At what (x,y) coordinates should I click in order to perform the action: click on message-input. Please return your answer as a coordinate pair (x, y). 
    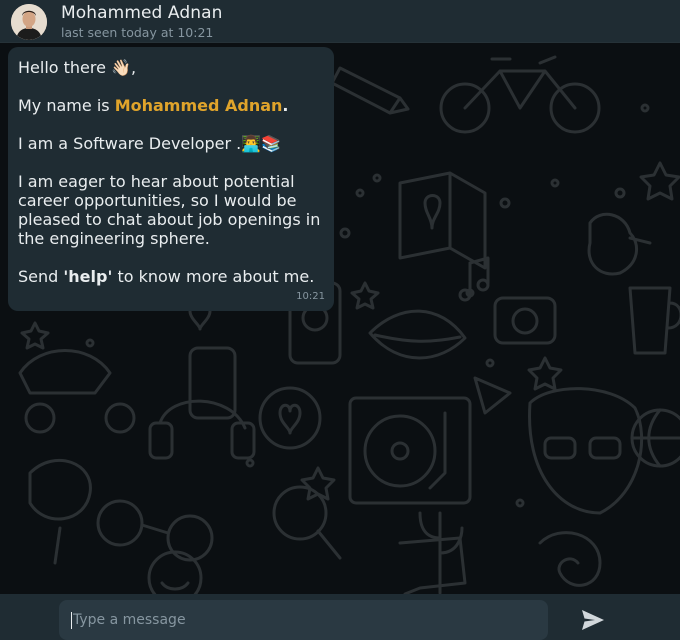
    Looking at the image, I should click on (303, 620).